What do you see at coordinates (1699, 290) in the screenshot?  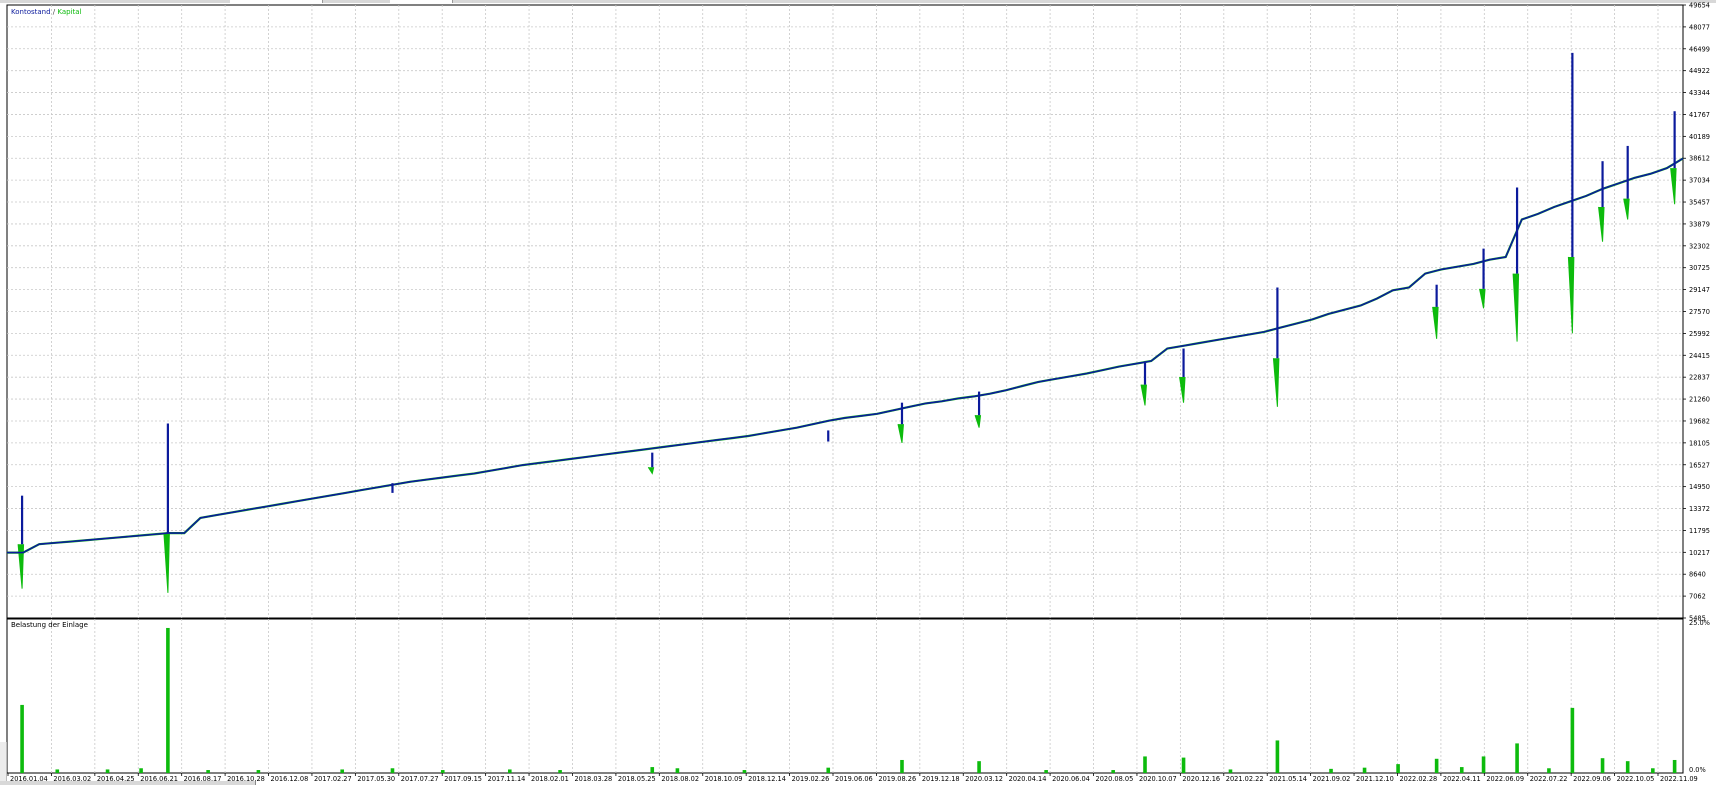 I see `y-tick-label: 29147` at bounding box center [1699, 290].